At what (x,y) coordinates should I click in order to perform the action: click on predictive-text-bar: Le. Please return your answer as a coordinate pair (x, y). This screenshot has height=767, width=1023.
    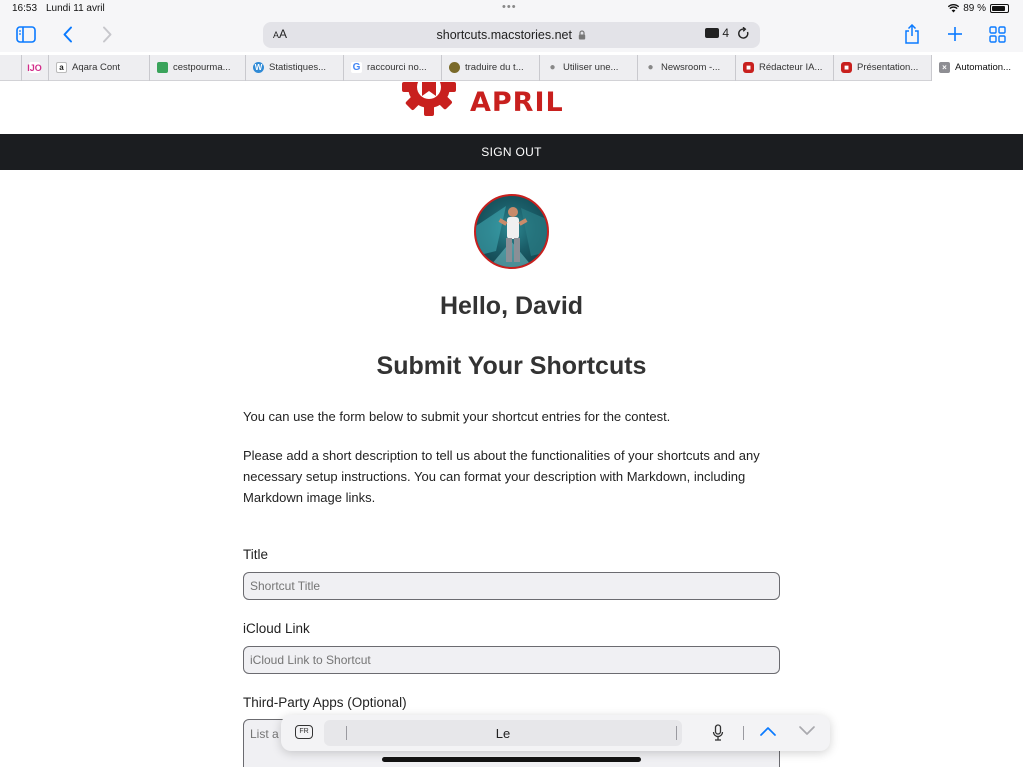
    Looking at the image, I should click on (503, 733).